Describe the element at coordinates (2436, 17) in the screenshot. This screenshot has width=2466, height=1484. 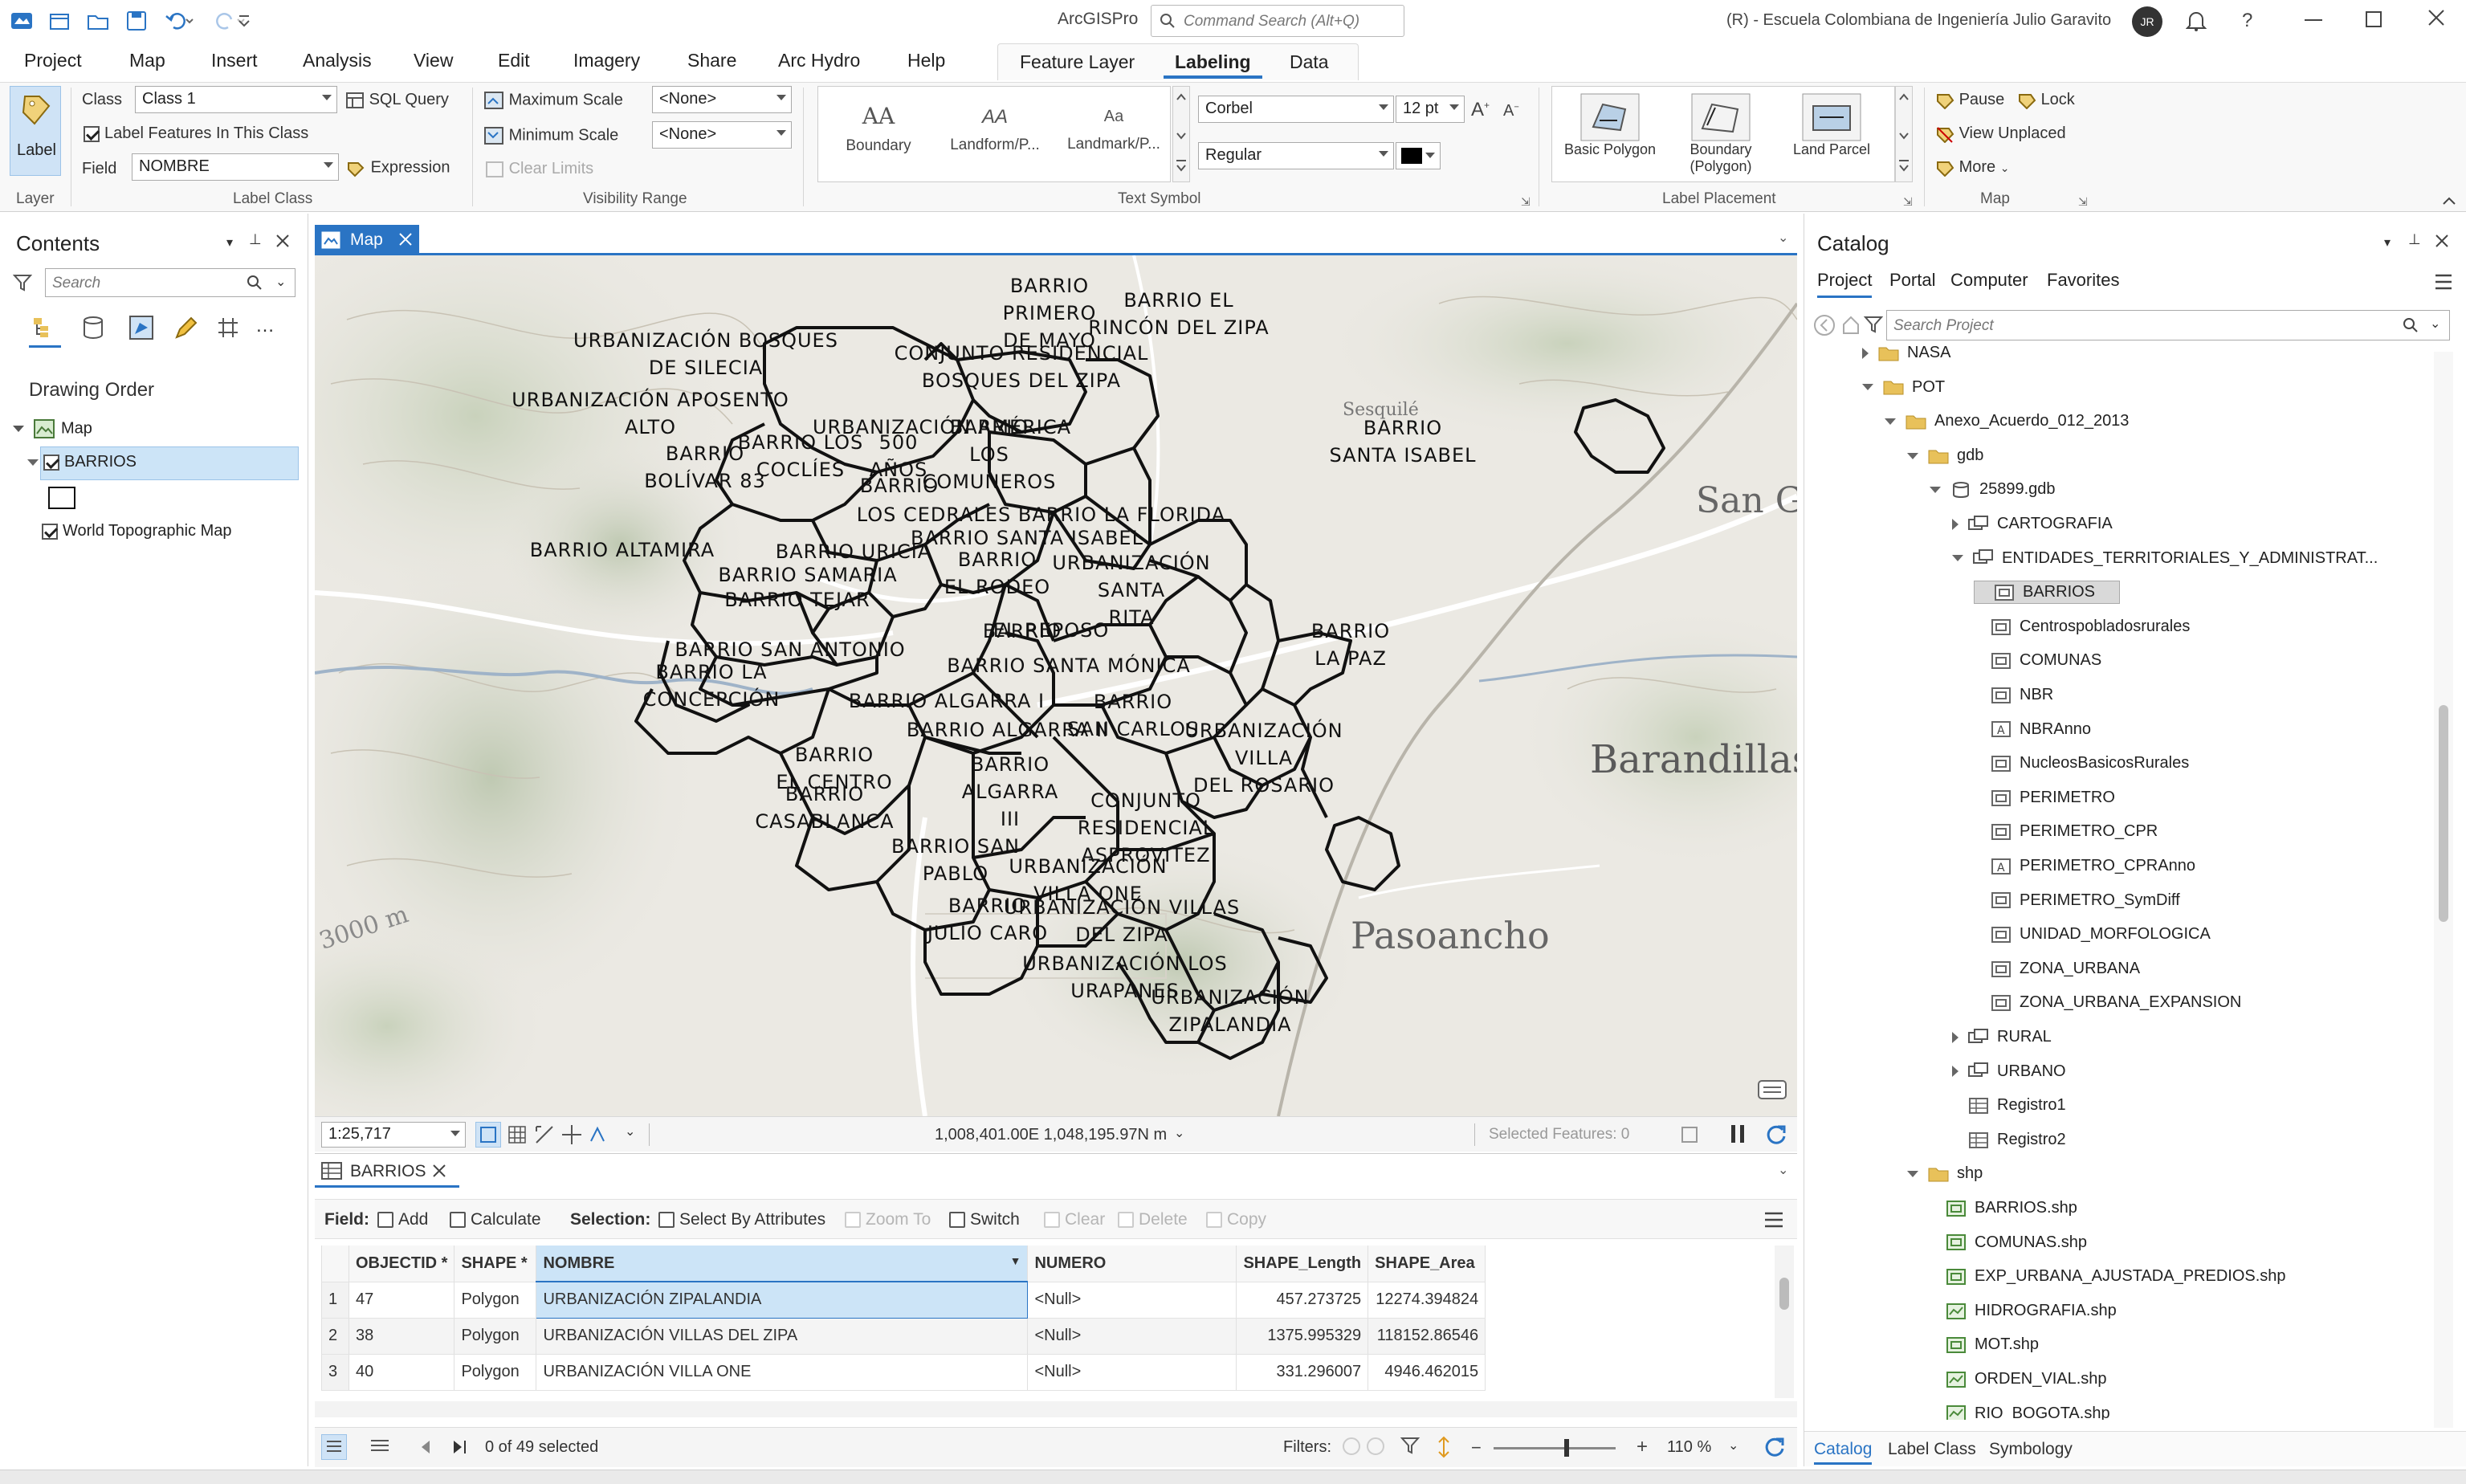
I see `close-icon` at that location.